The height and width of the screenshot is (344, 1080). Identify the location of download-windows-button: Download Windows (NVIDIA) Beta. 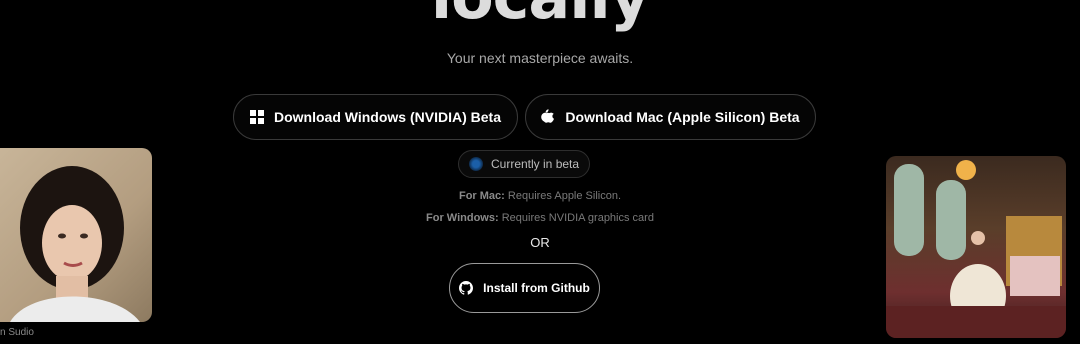
(375, 117).